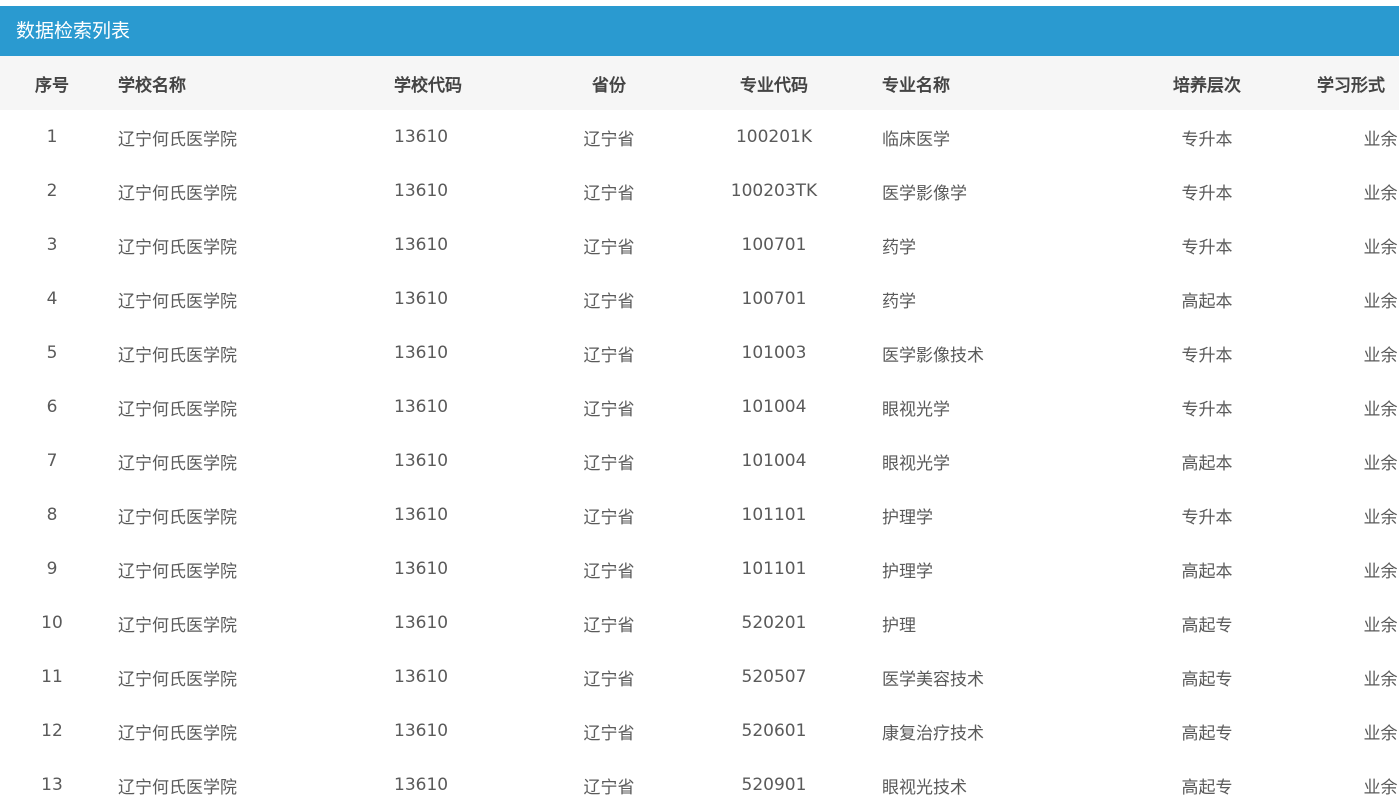 The width and height of the screenshot is (1399, 812). What do you see at coordinates (152, 85) in the screenshot?
I see `column-header-school-name: 学校名称` at bounding box center [152, 85].